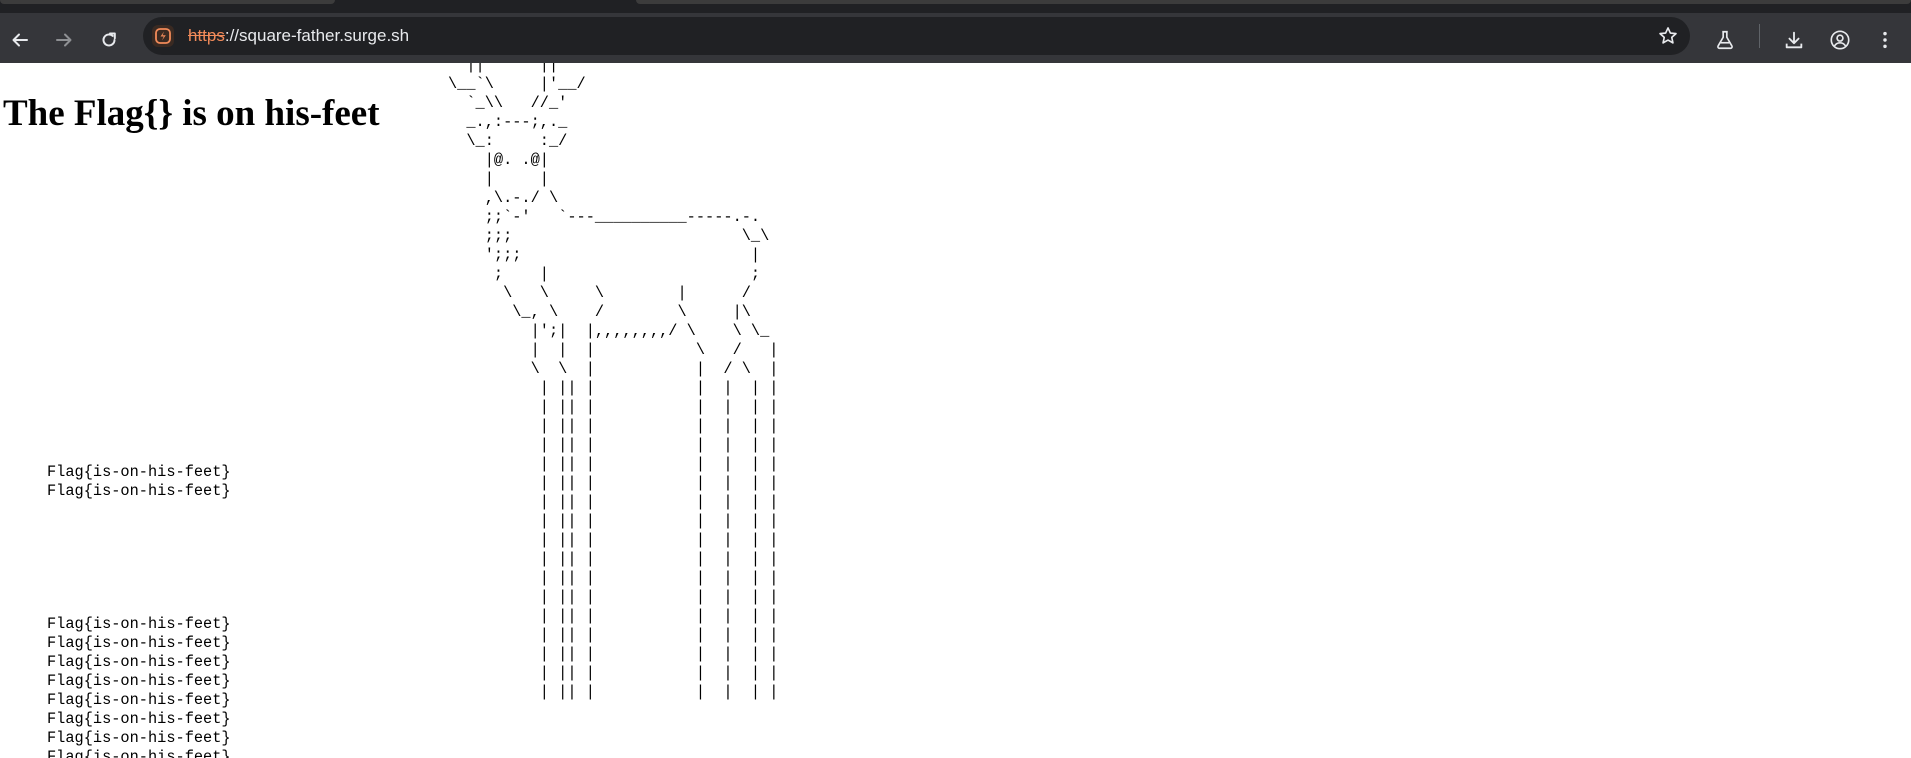 The height and width of the screenshot is (758, 1911). Describe the element at coordinates (167, 2) in the screenshot. I see `active-tab-edge` at that location.